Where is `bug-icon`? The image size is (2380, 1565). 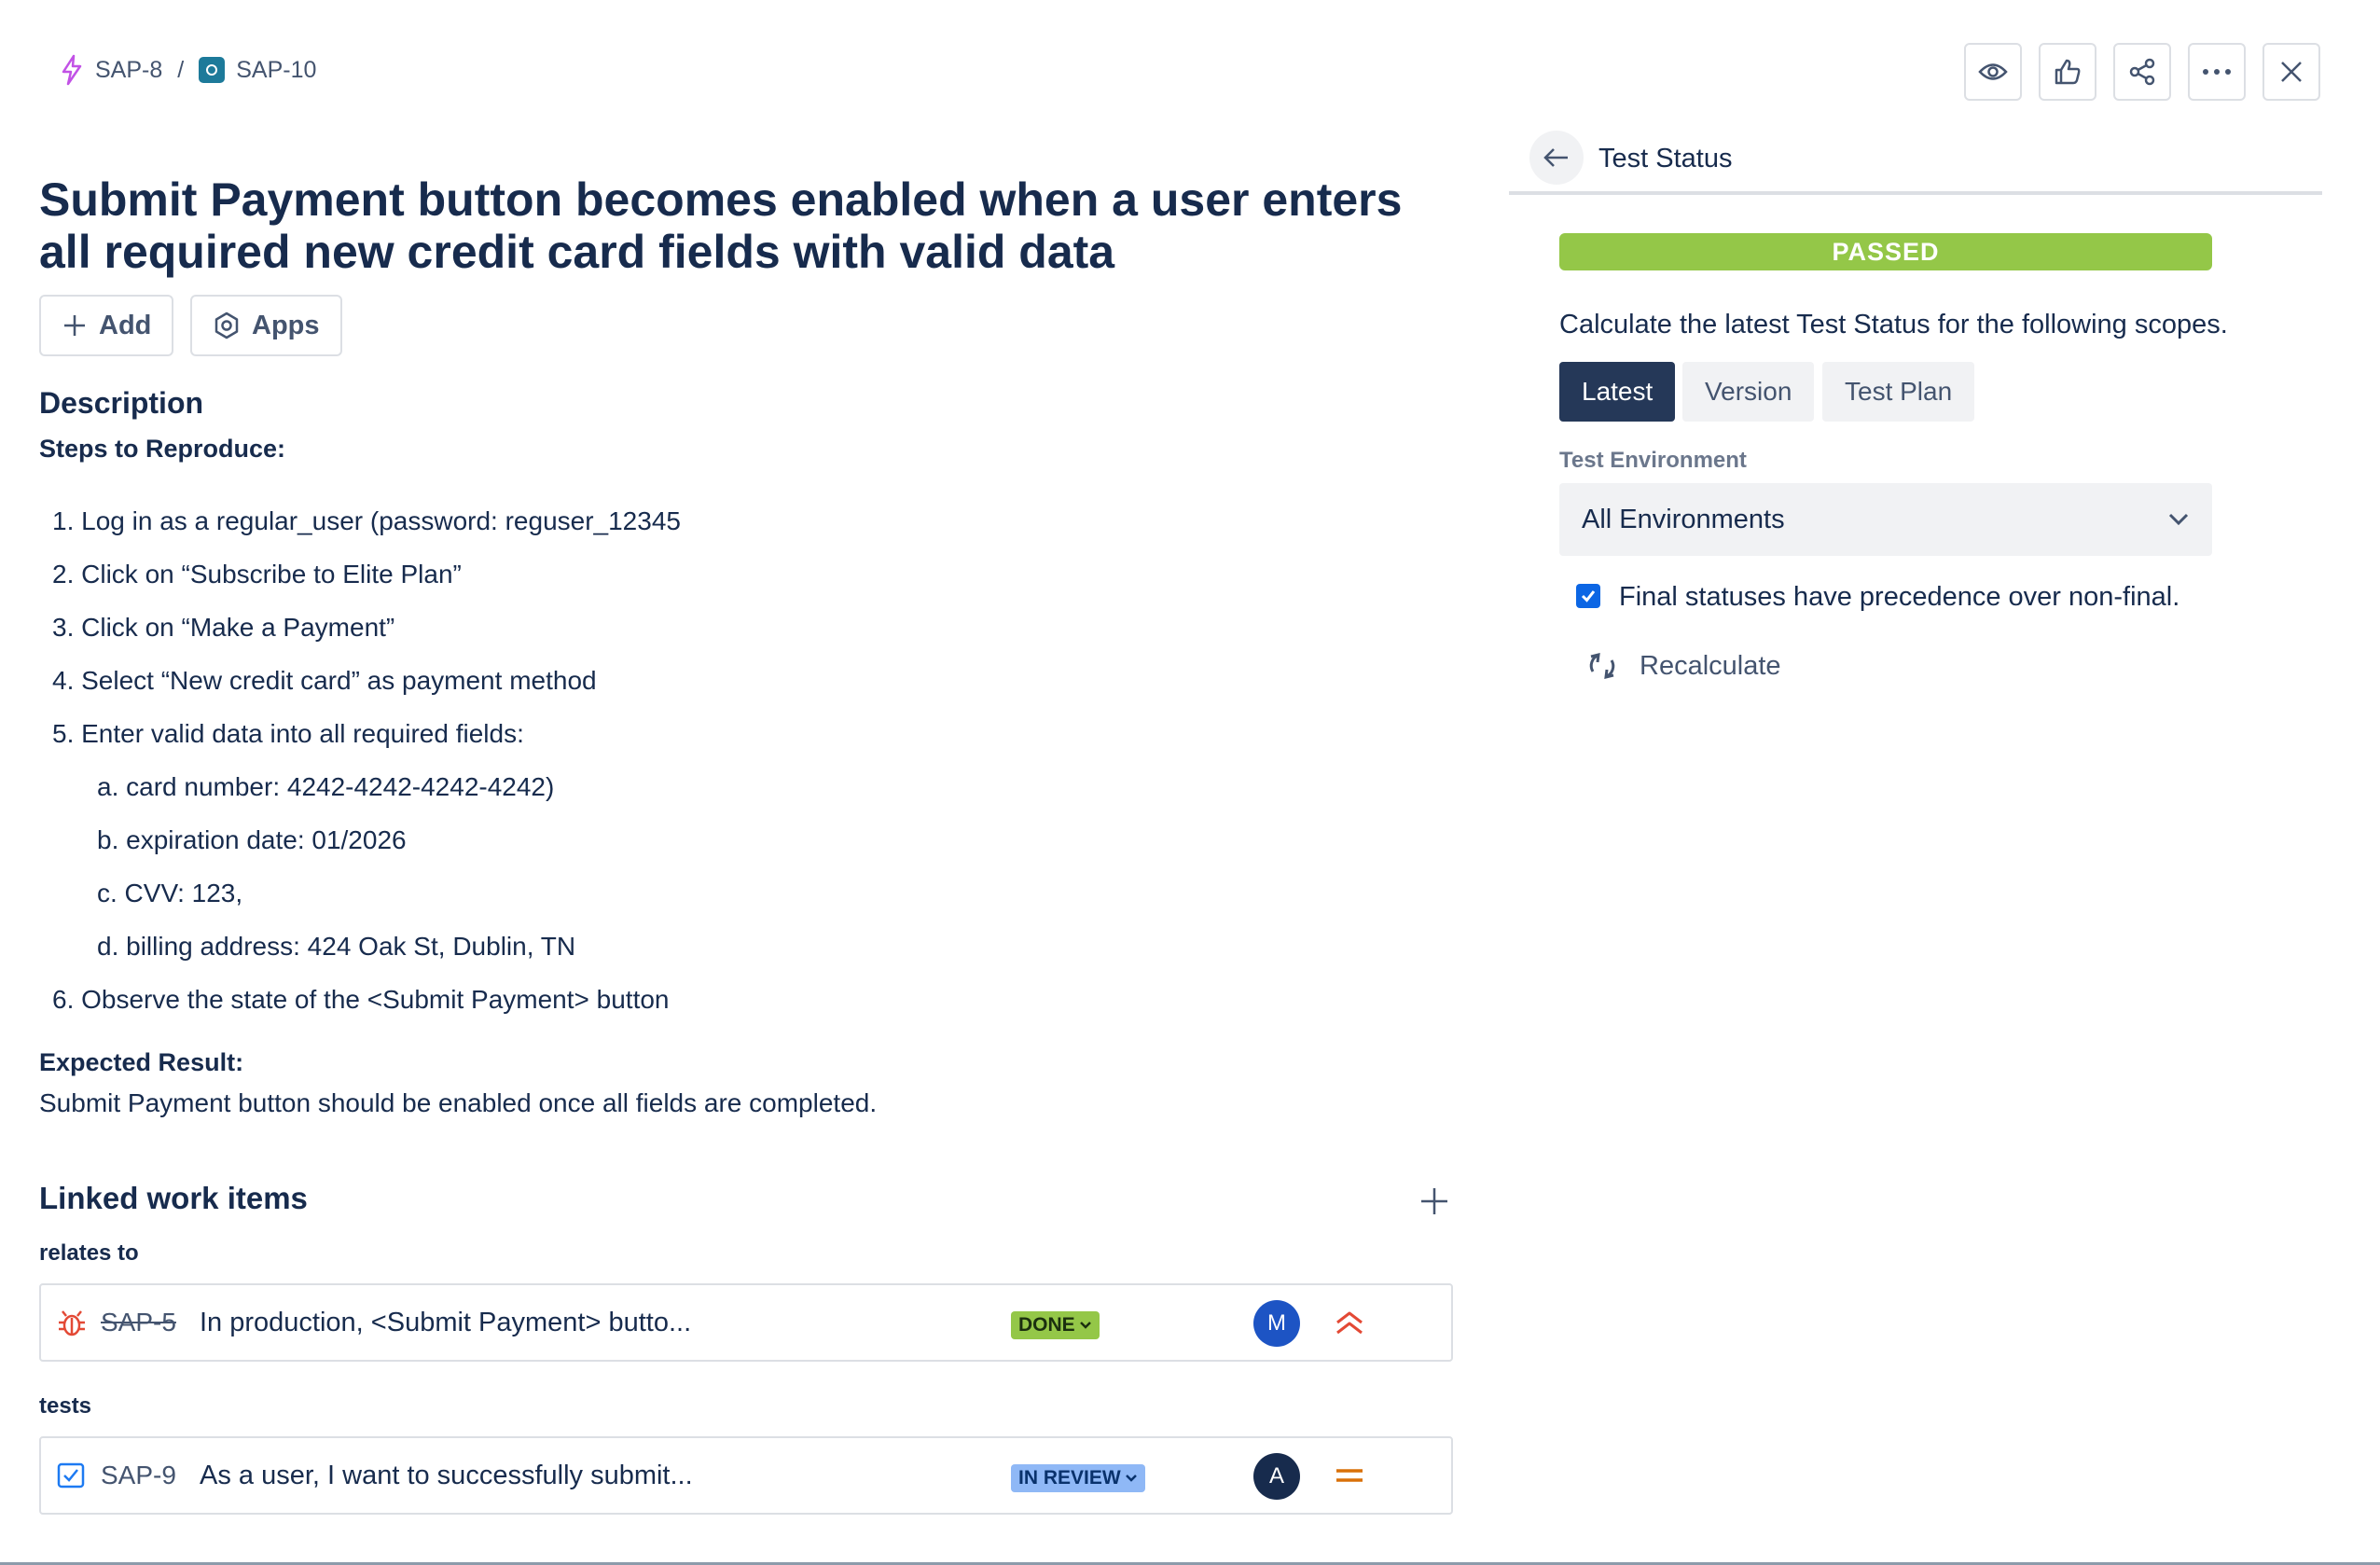
bug-icon is located at coordinates (72, 1323).